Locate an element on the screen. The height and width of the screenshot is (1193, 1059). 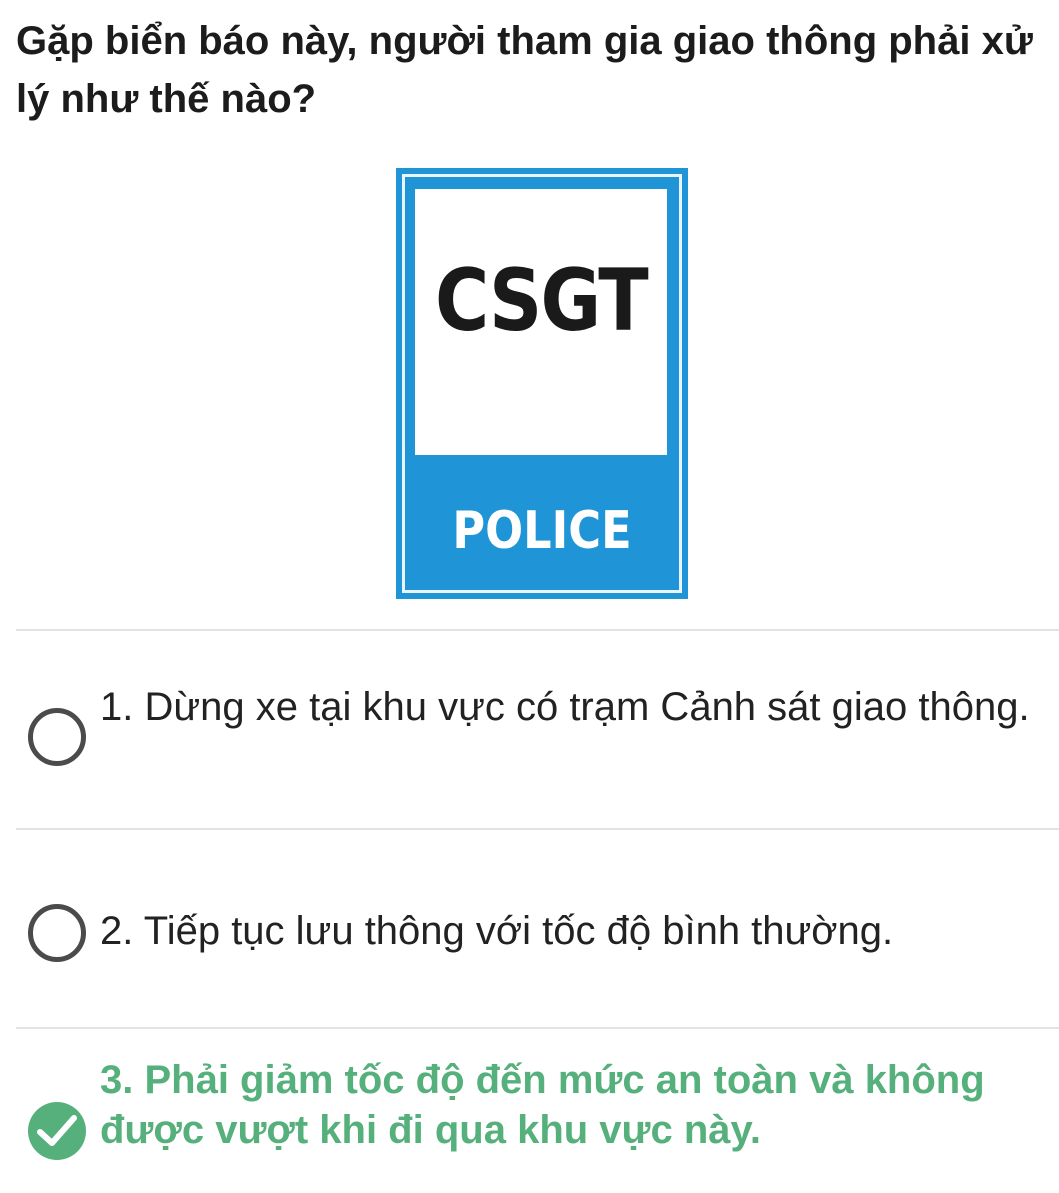
sign-csgt-text: CSGT is located at coordinates (542, 301).